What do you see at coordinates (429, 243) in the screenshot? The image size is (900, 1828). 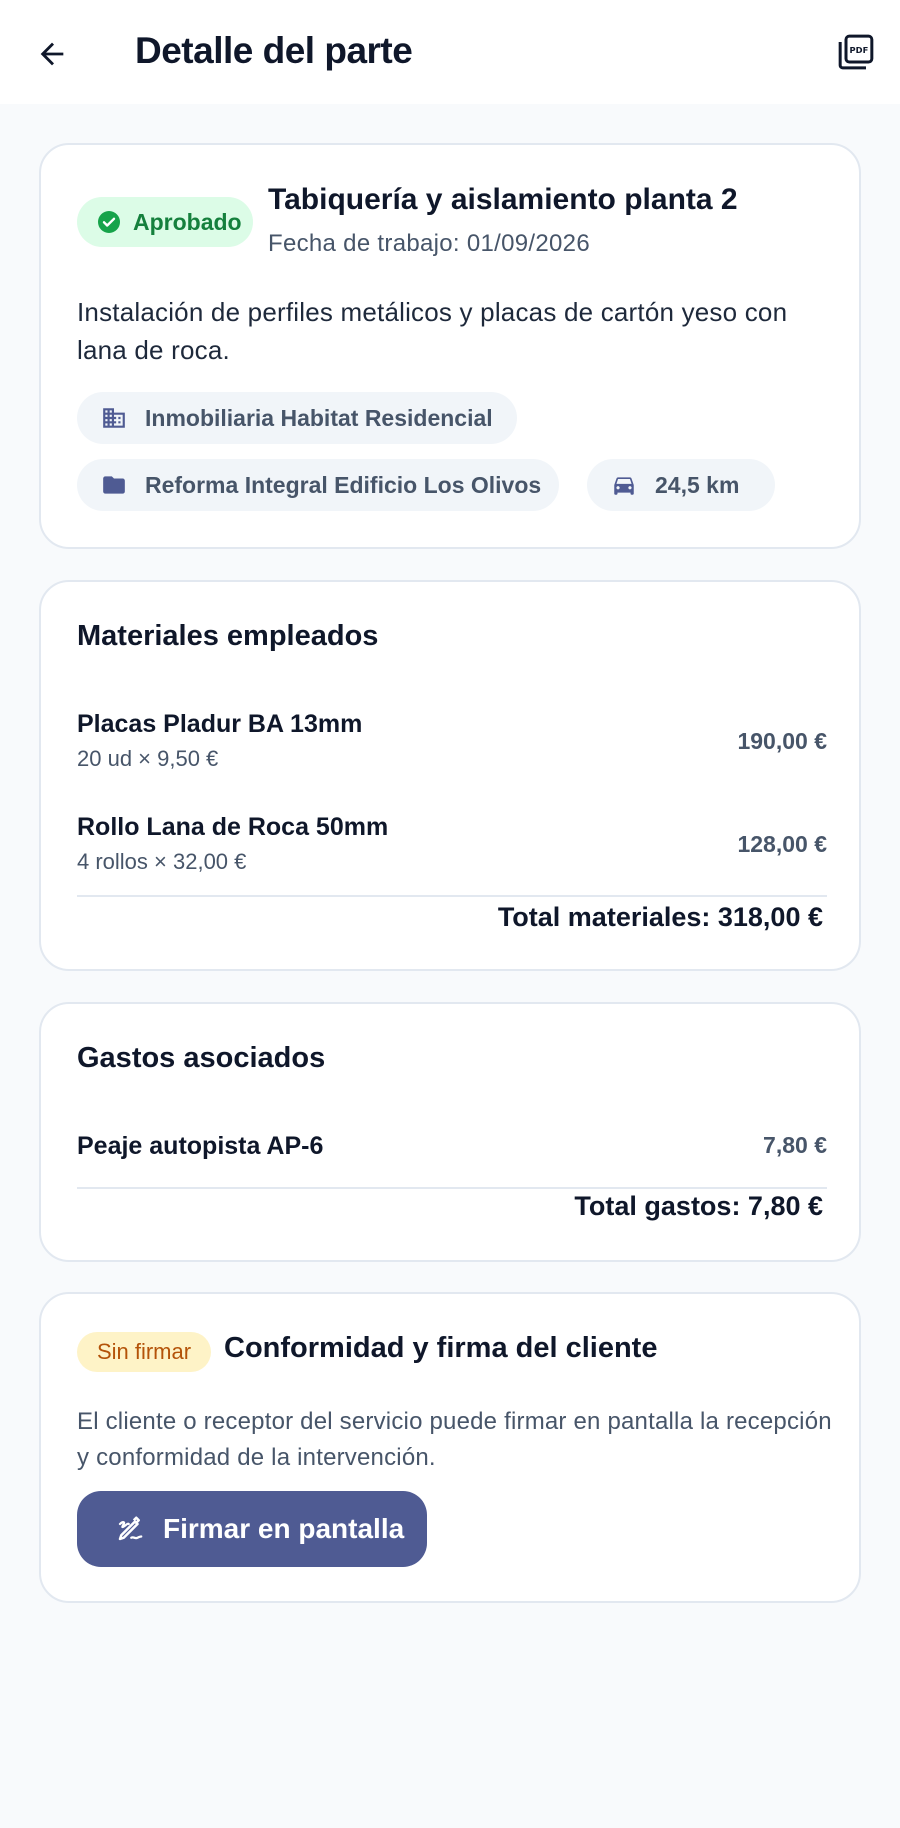 I see `work-date: Fecha de trabajo: 01/09/2026` at bounding box center [429, 243].